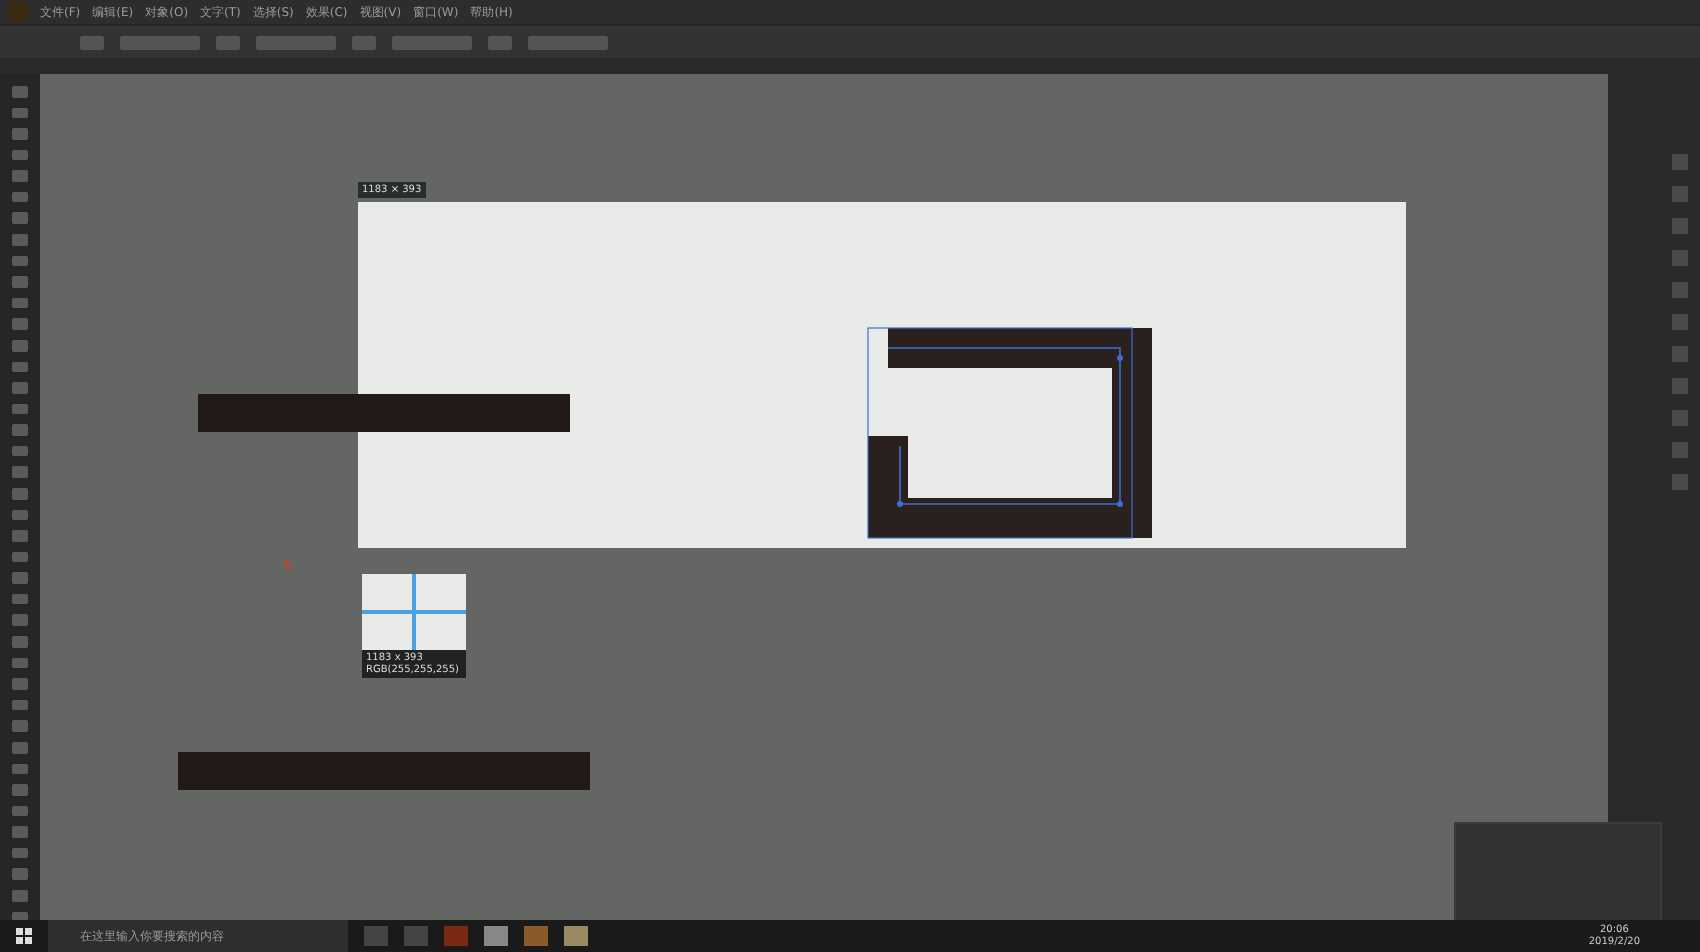  I want to click on preview-thumbnail, so click(414, 612).